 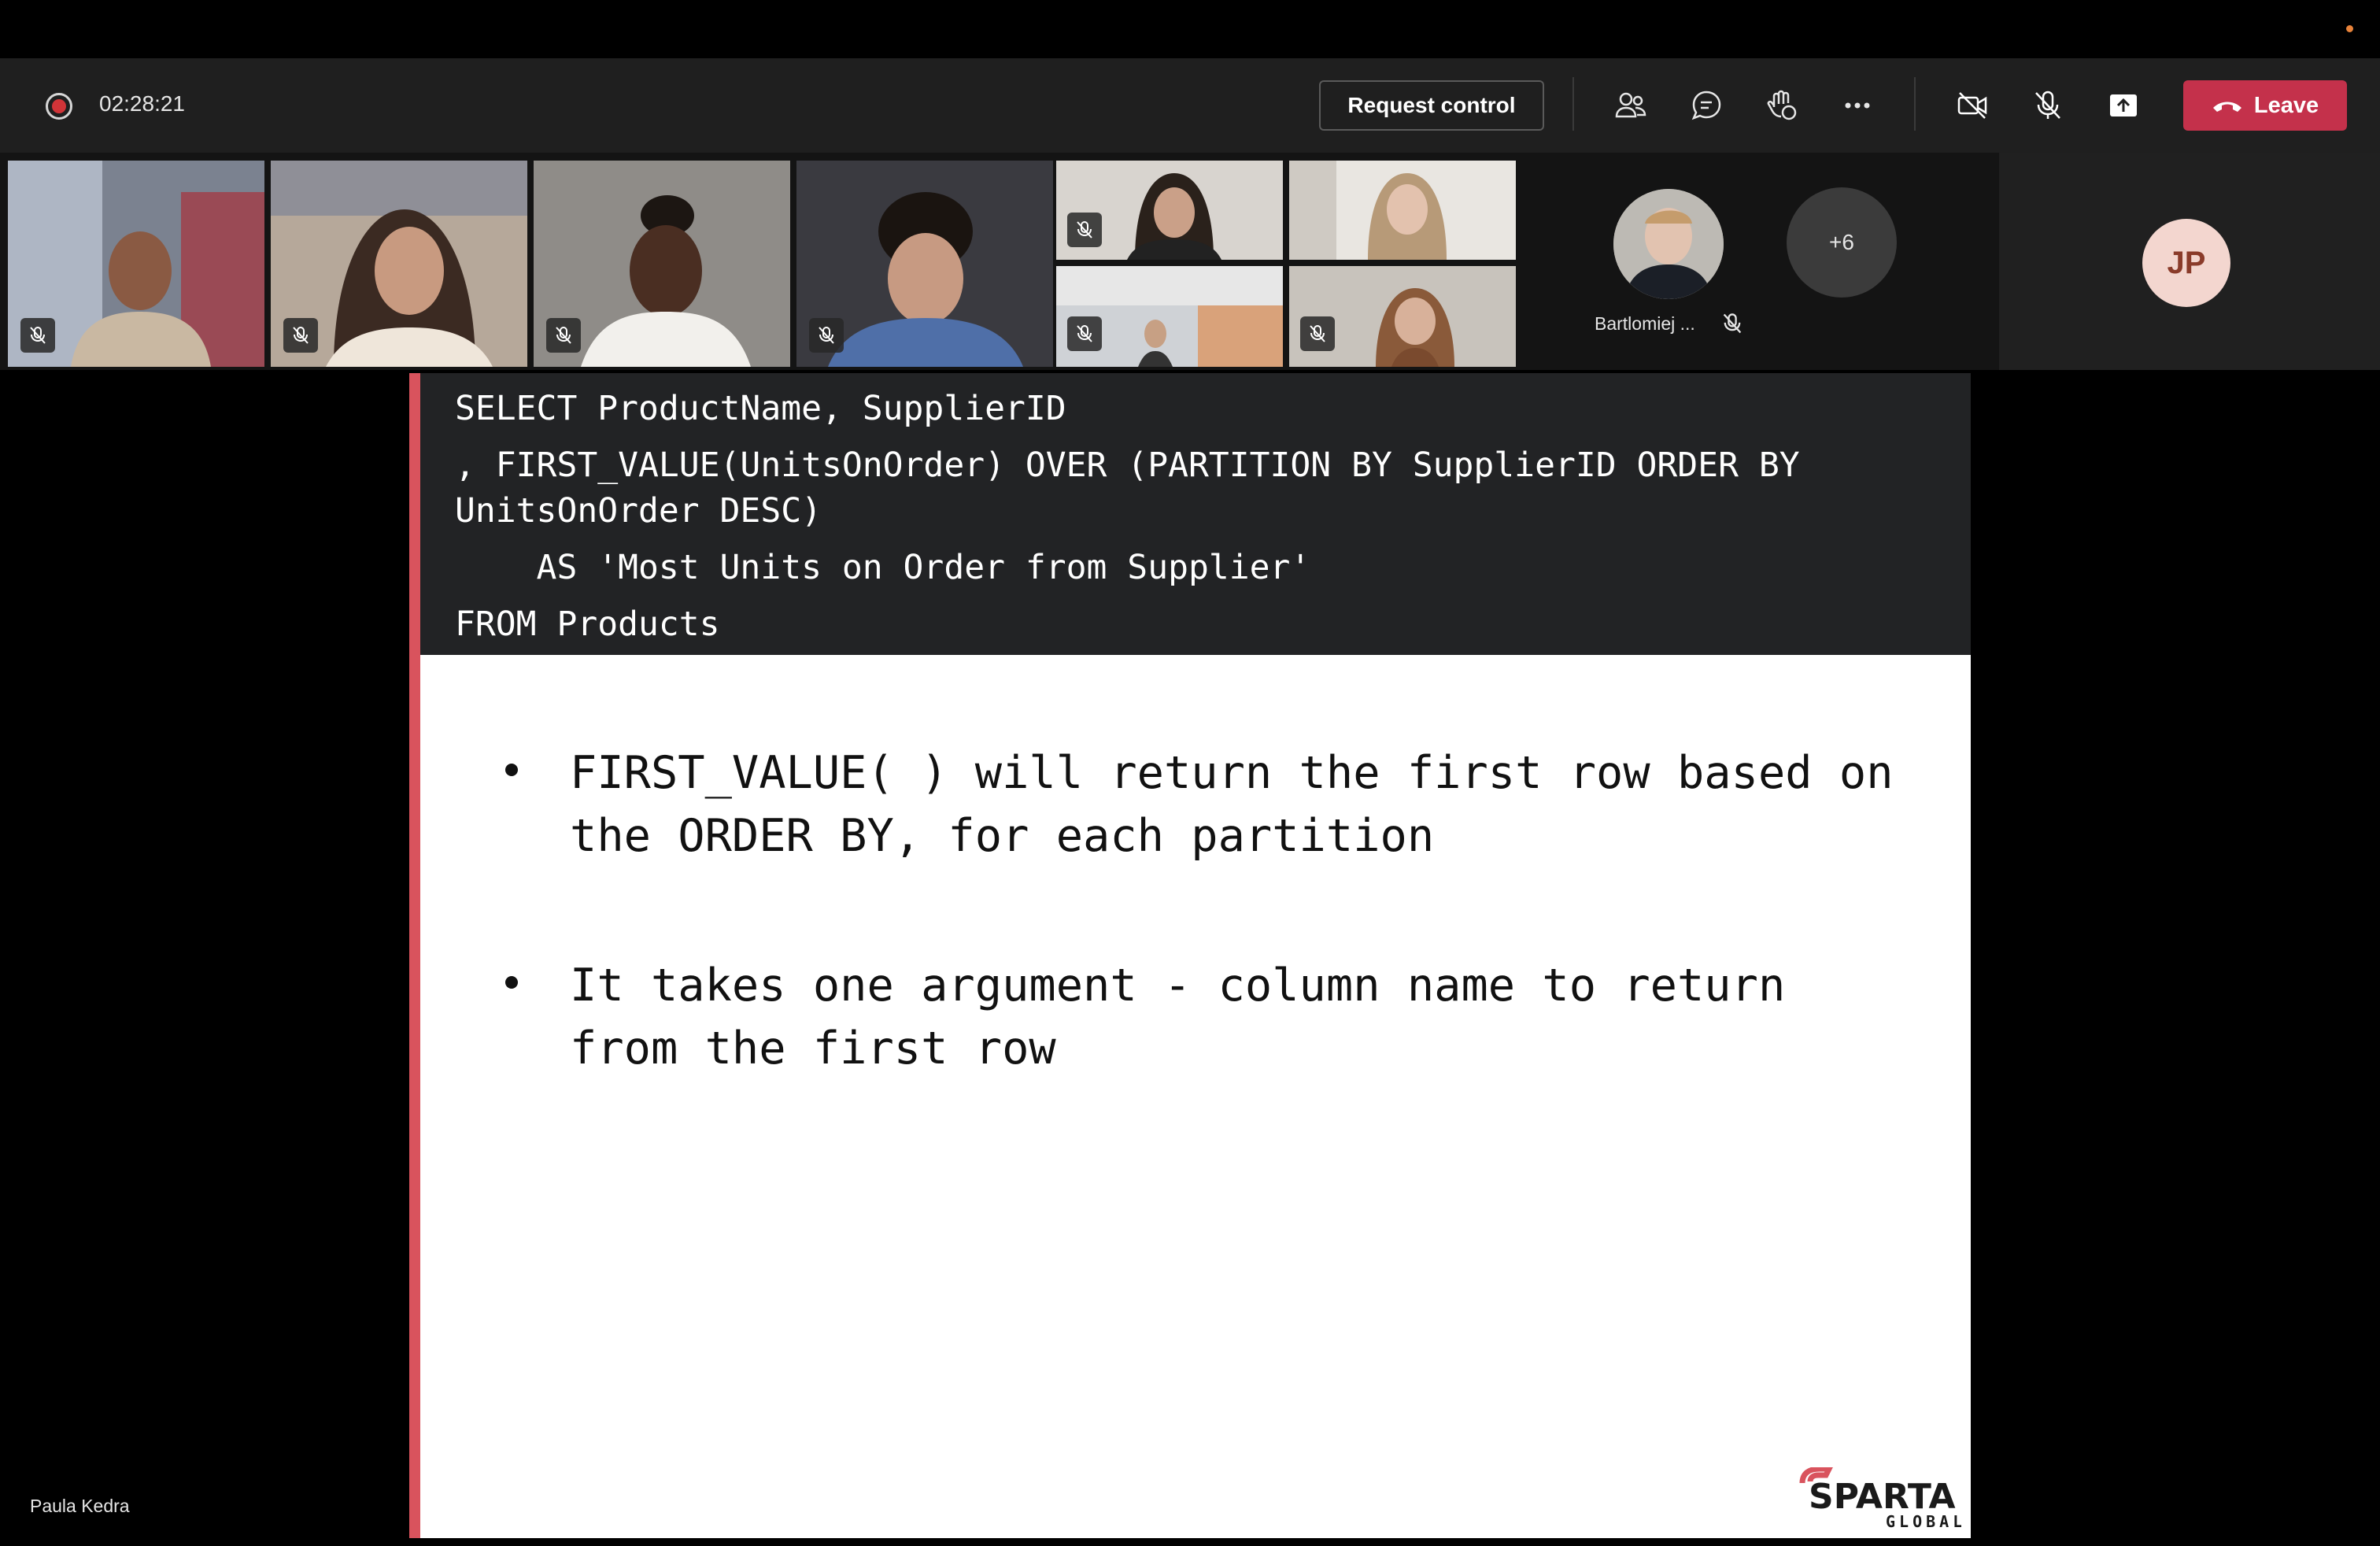 I want to click on bullet-text-line: the ORDER BY, for each partition, so click(x=1003, y=836).